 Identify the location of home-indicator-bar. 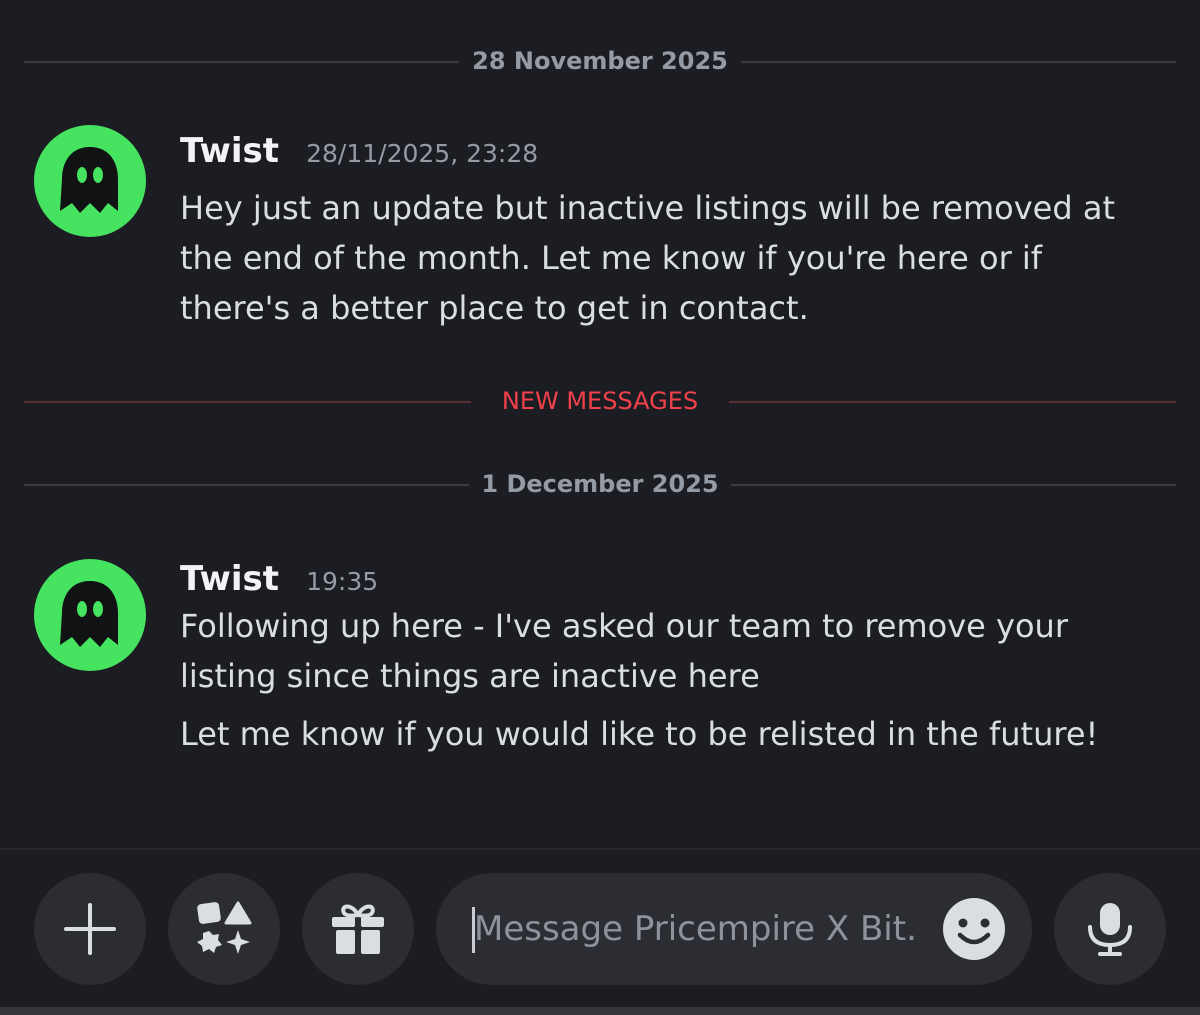
(600, 1011).